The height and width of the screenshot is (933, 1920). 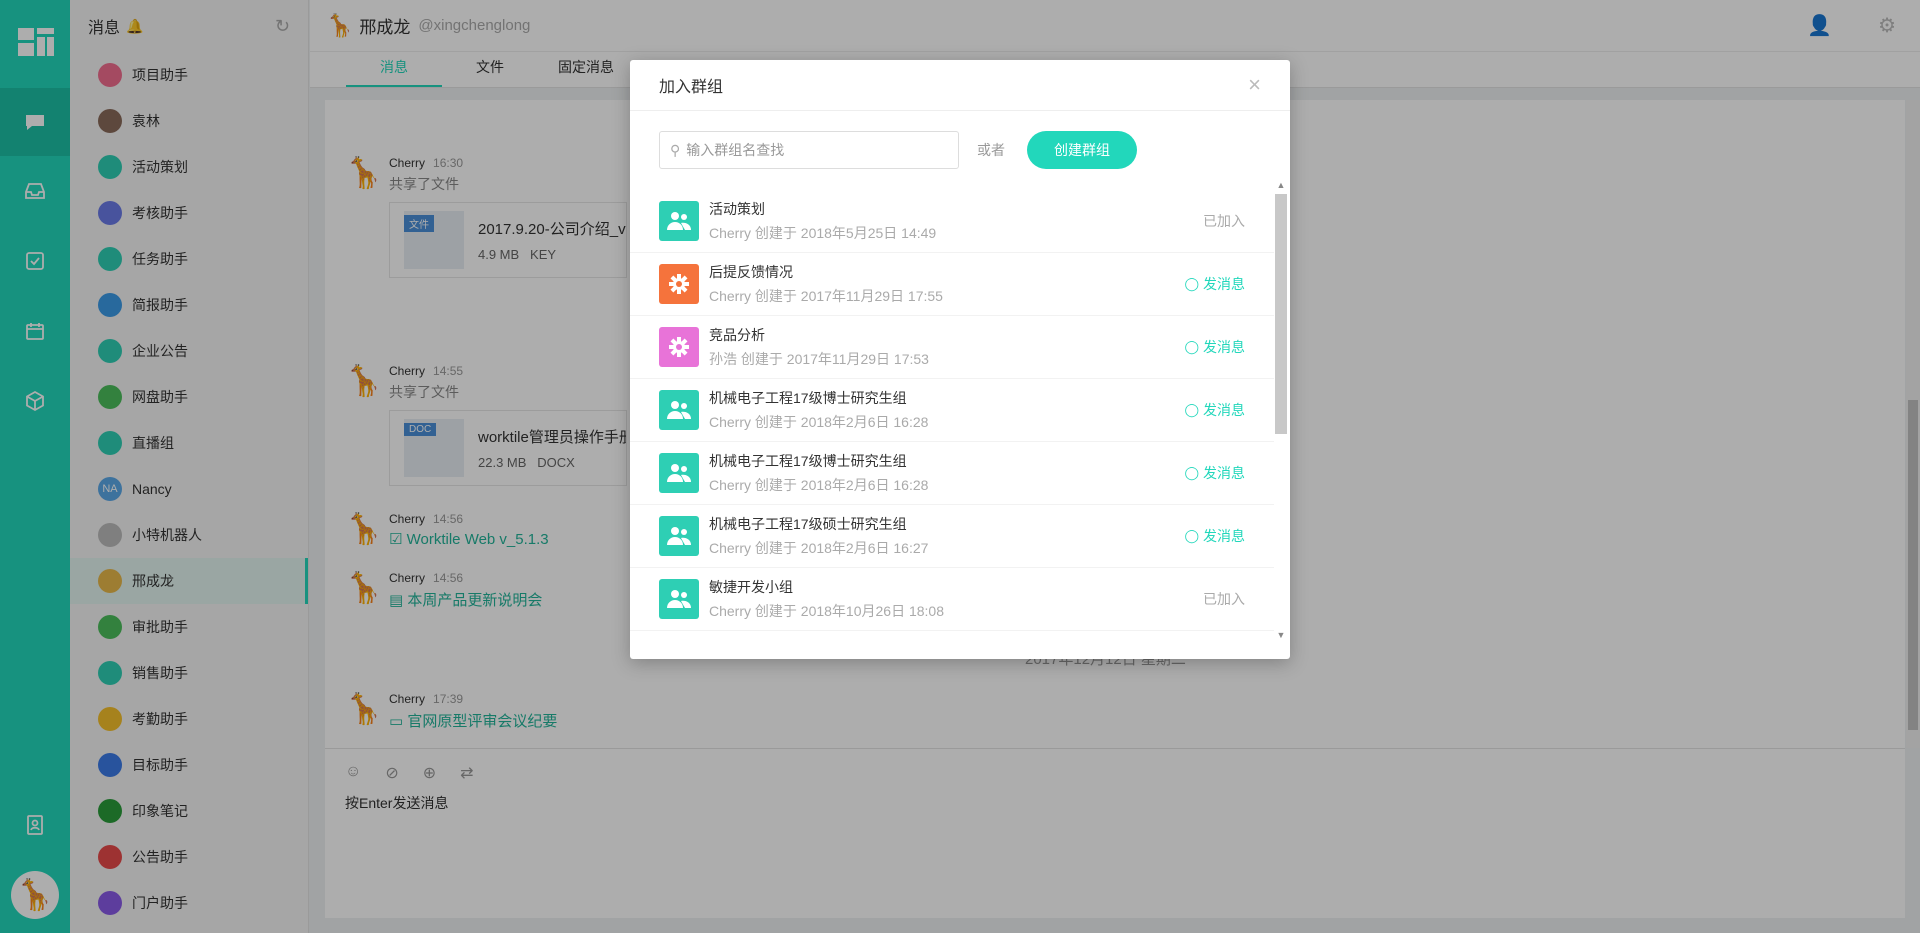 What do you see at coordinates (1281, 635) in the screenshot?
I see `scroll-down-icon: ▼` at bounding box center [1281, 635].